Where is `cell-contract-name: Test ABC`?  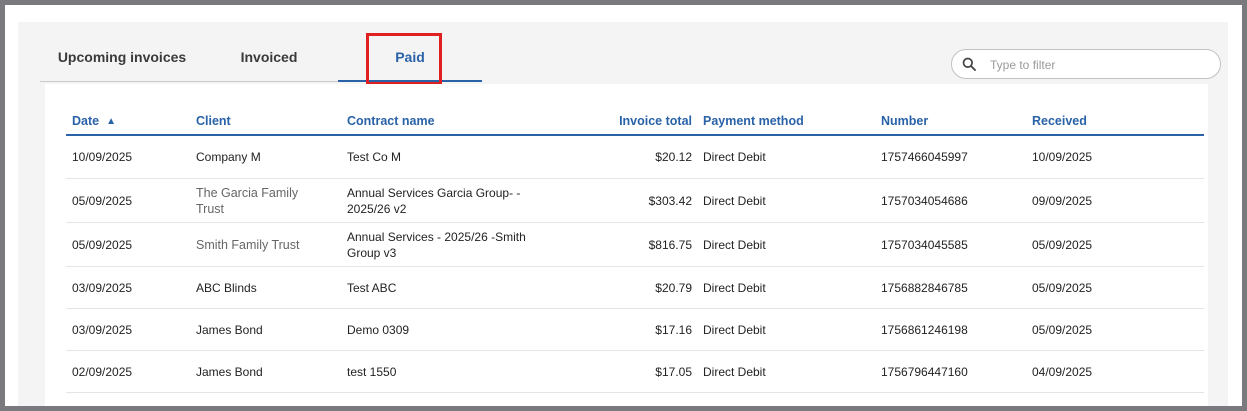
cell-contract-name: Test ABC is located at coordinates (372, 287).